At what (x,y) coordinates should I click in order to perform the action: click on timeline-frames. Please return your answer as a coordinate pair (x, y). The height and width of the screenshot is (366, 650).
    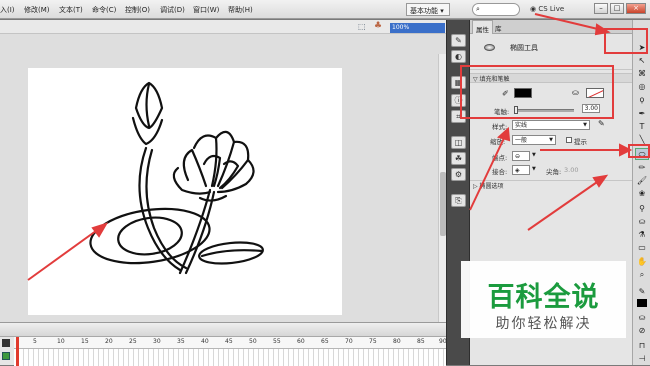
    Looking at the image, I should click on (230, 357).